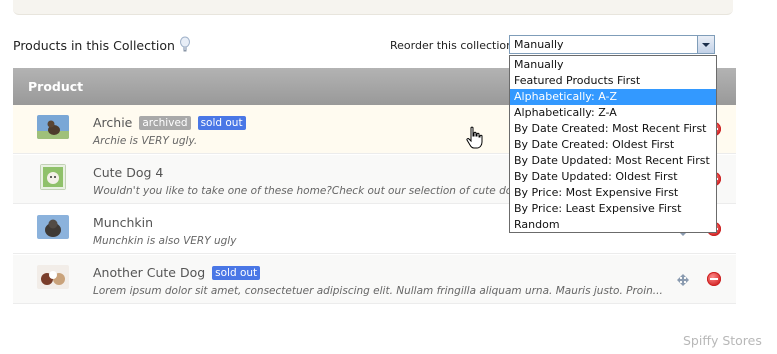 The image size is (777, 354). What do you see at coordinates (373, 7) in the screenshot?
I see `top-panel-edge` at bounding box center [373, 7].